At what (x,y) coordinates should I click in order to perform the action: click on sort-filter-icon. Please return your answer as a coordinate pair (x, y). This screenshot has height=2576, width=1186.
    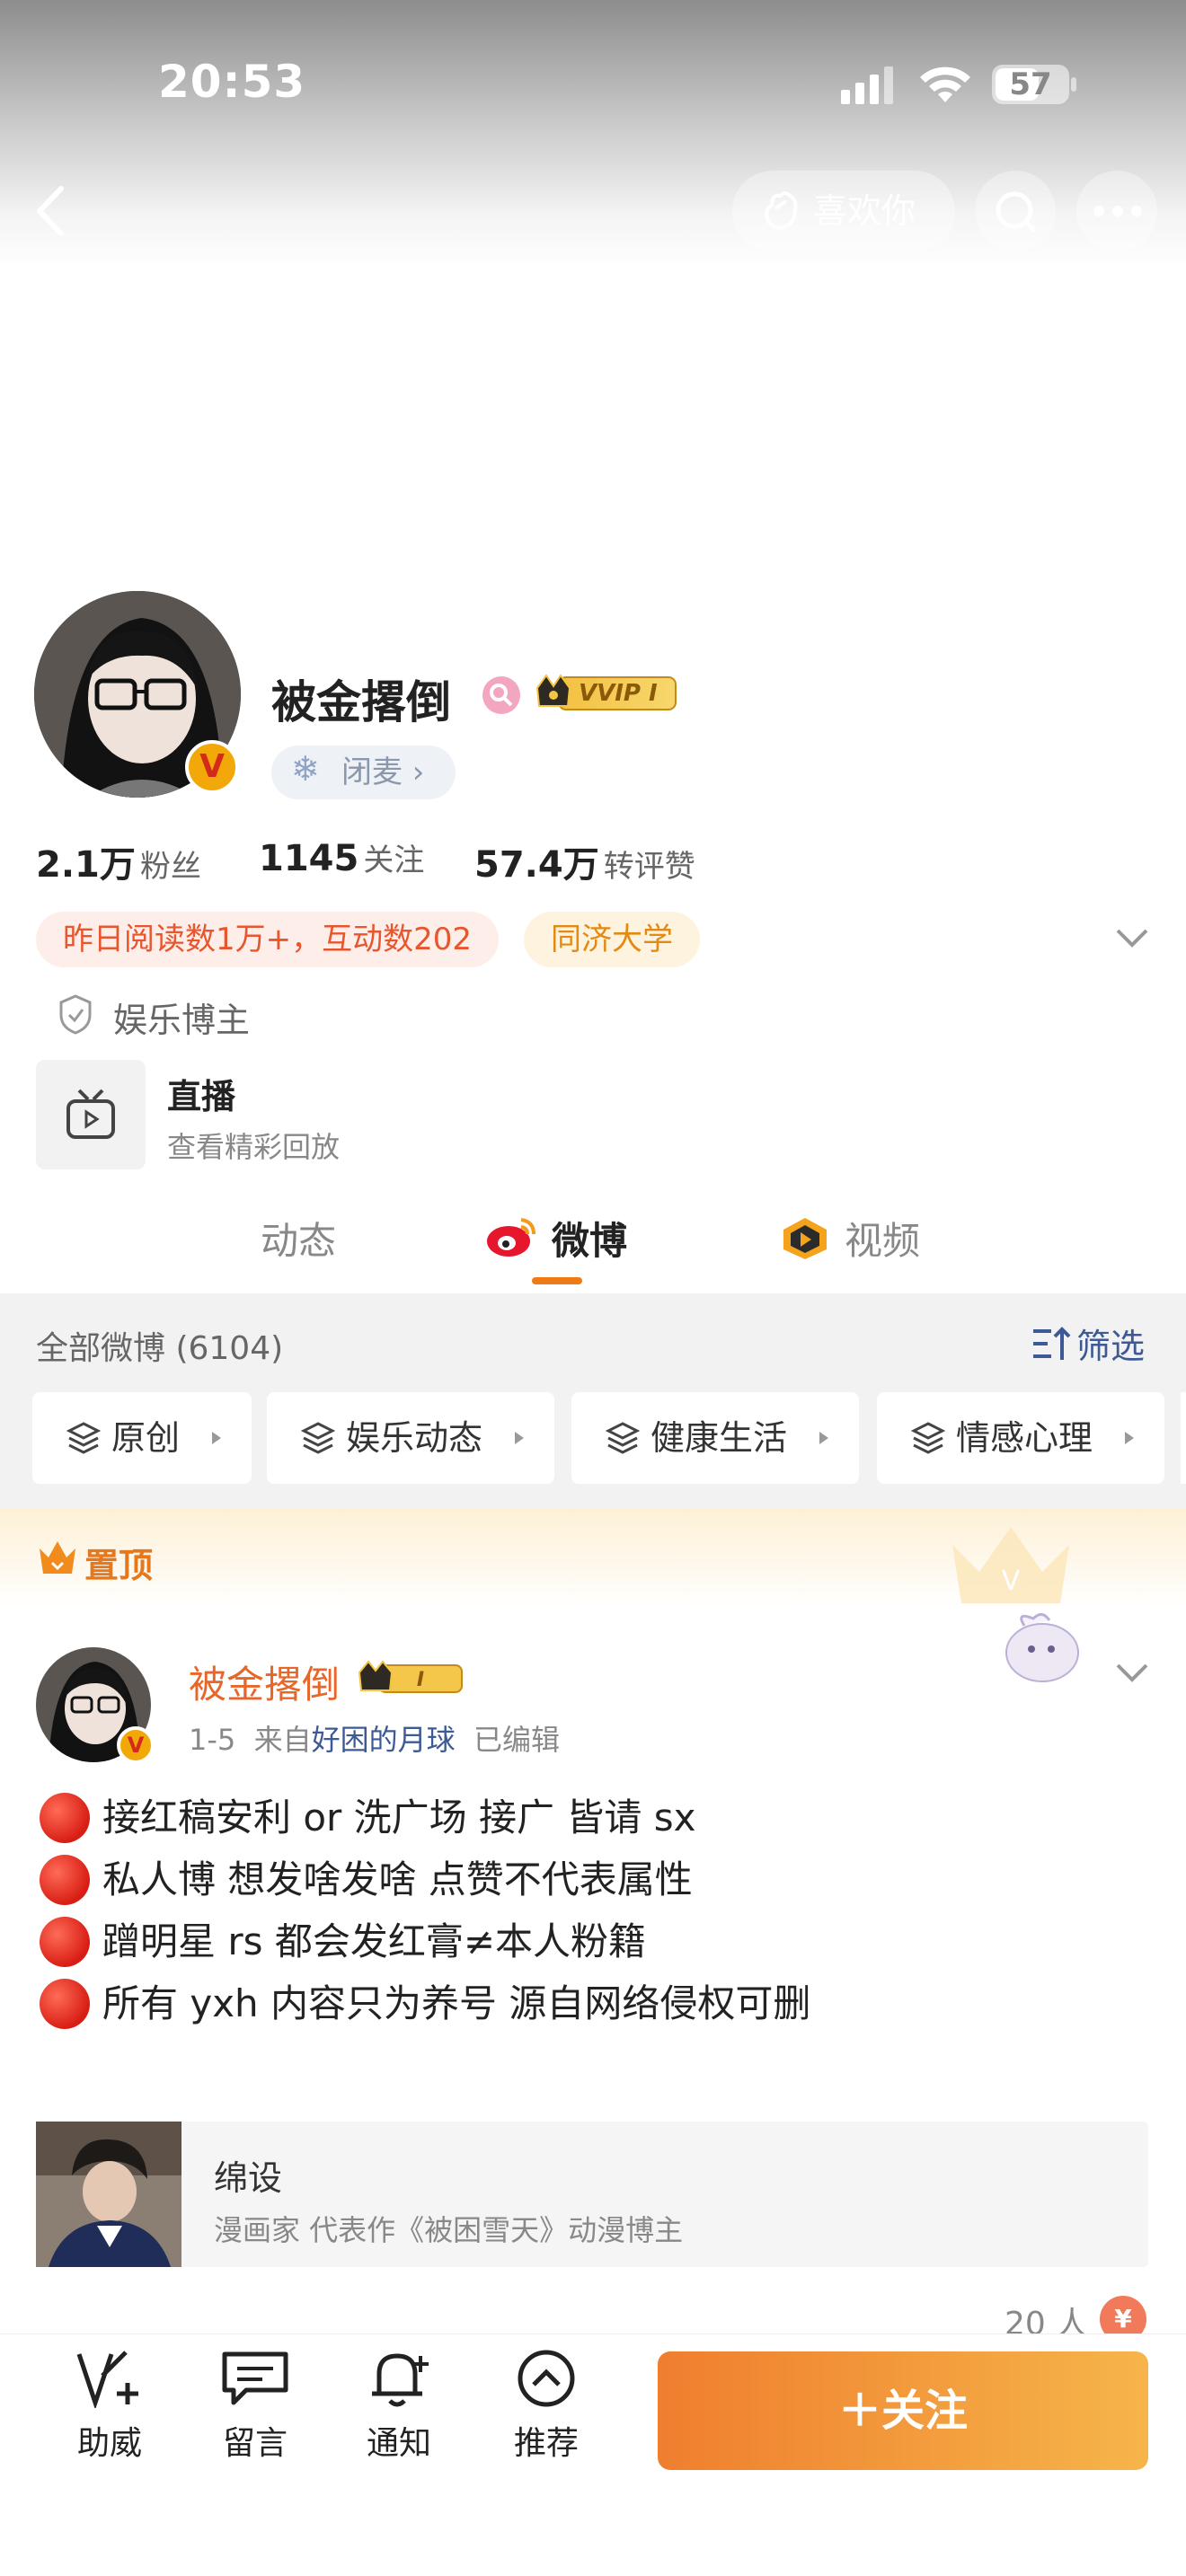
    Looking at the image, I should click on (1052, 1343).